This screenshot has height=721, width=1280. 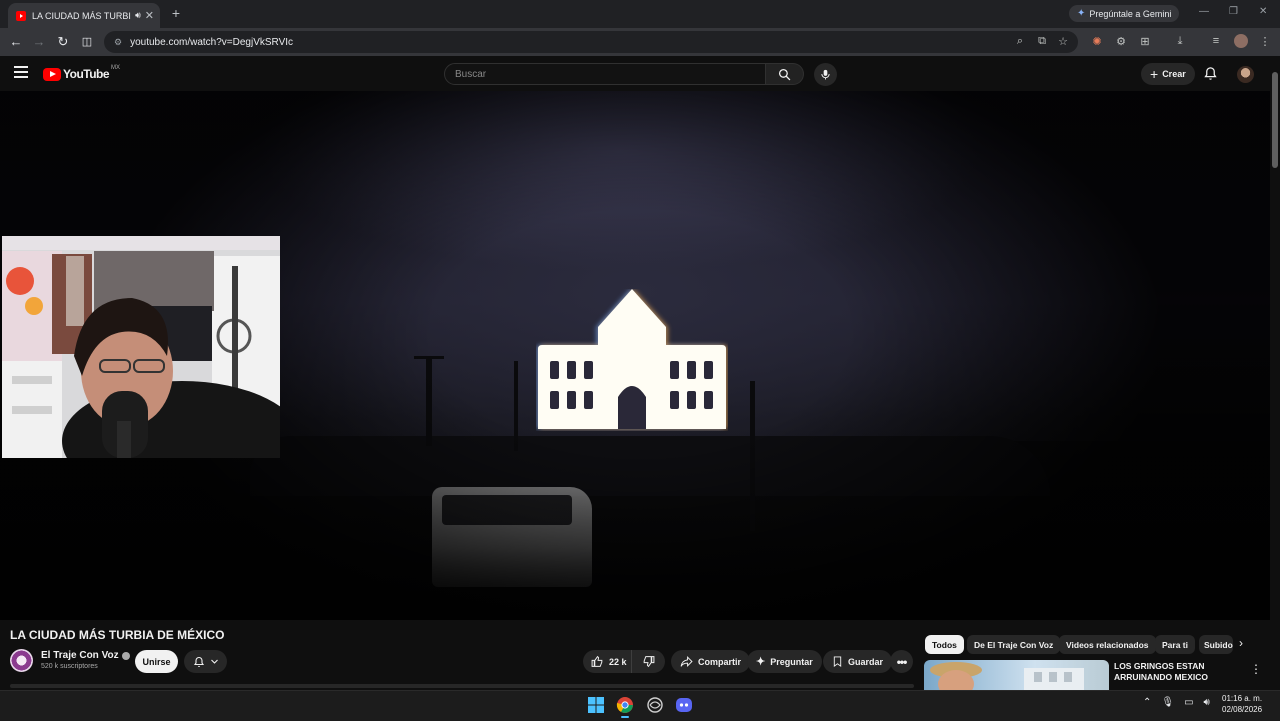 What do you see at coordinates (1216, 644) in the screenshot?
I see `chip-uploads: Subidos` at bounding box center [1216, 644].